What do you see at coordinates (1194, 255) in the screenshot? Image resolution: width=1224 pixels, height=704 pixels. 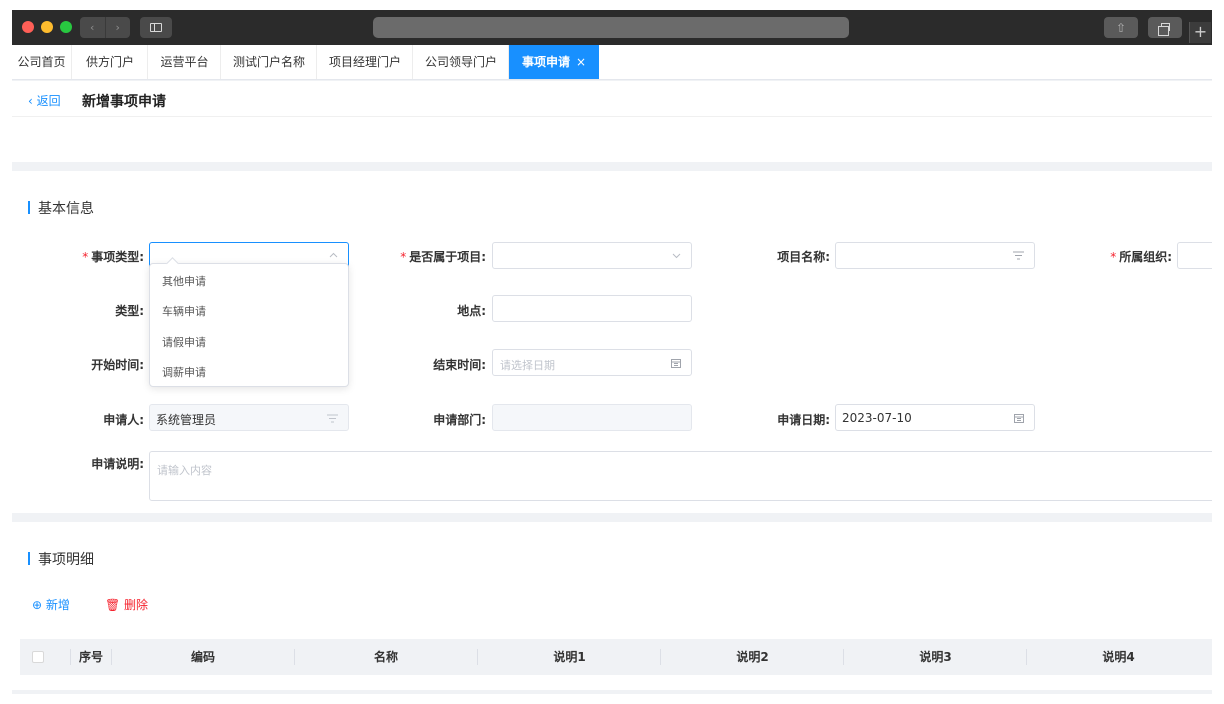 I see `org-field` at bounding box center [1194, 255].